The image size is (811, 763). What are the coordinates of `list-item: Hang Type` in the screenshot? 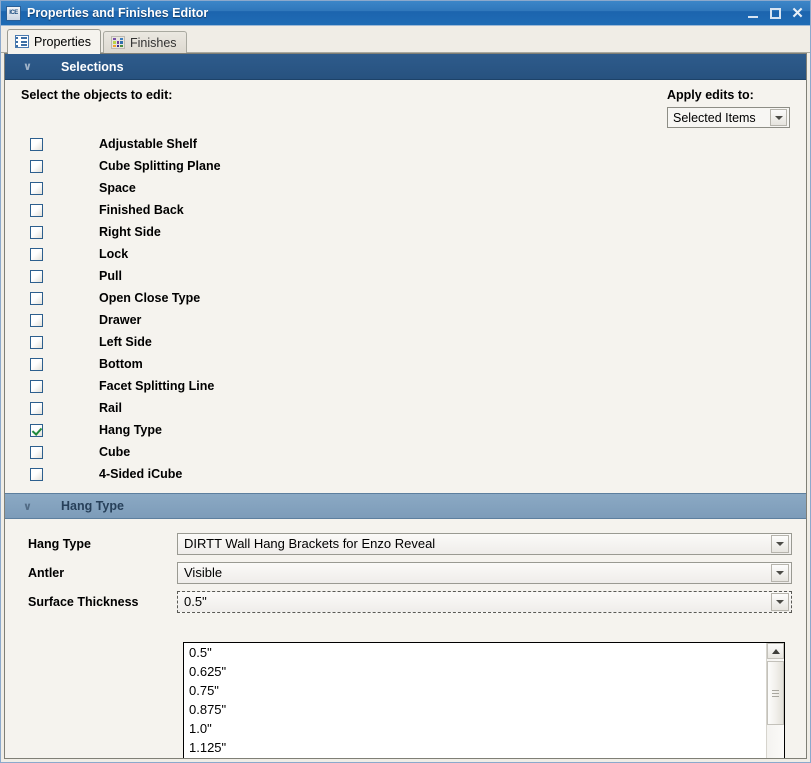 It's located at (405, 430).